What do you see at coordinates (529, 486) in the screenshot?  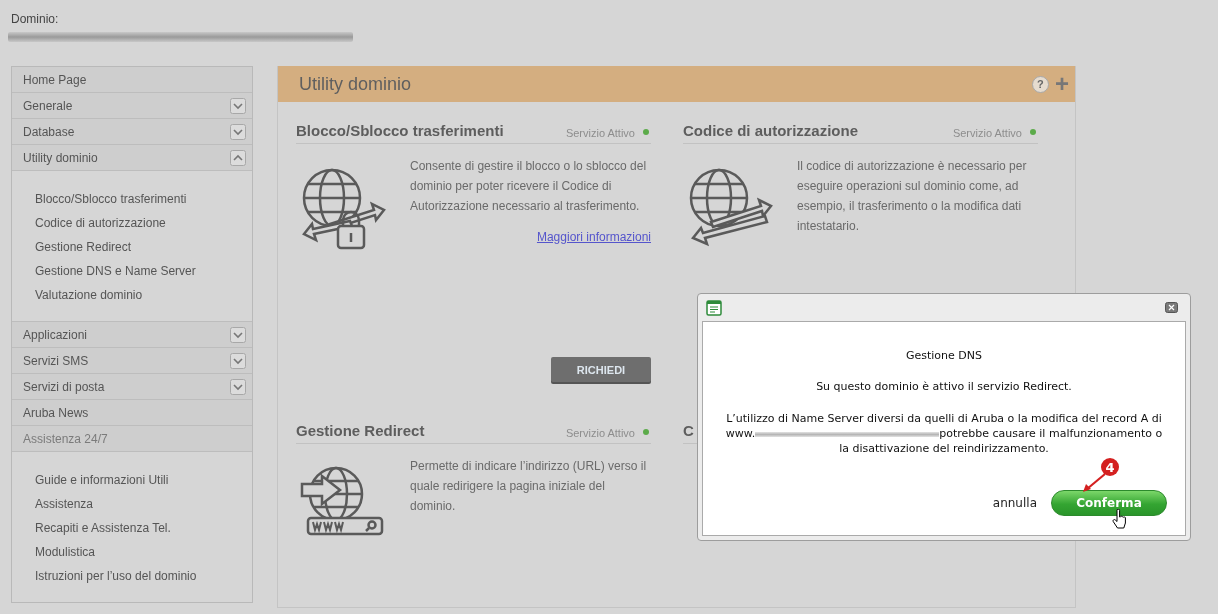 I see `card-description: Permette di indicare l’indirizzo (URL) verso il quale redirigere la pagina iniziale del dominio.` at bounding box center [529, 486].